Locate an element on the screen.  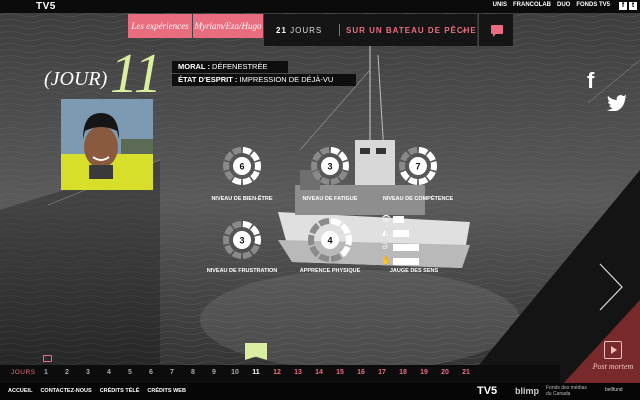
tab-participants: Myriam/Eza/Hugo is located at coordinates (228, 26).